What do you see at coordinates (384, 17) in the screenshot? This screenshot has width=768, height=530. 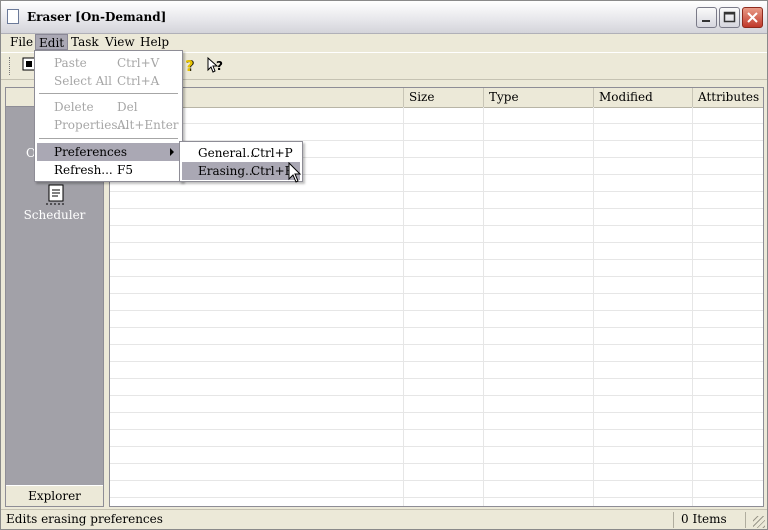 I see `title-bar: Eraser [On-Demand]` at bounding box center [384, 17].